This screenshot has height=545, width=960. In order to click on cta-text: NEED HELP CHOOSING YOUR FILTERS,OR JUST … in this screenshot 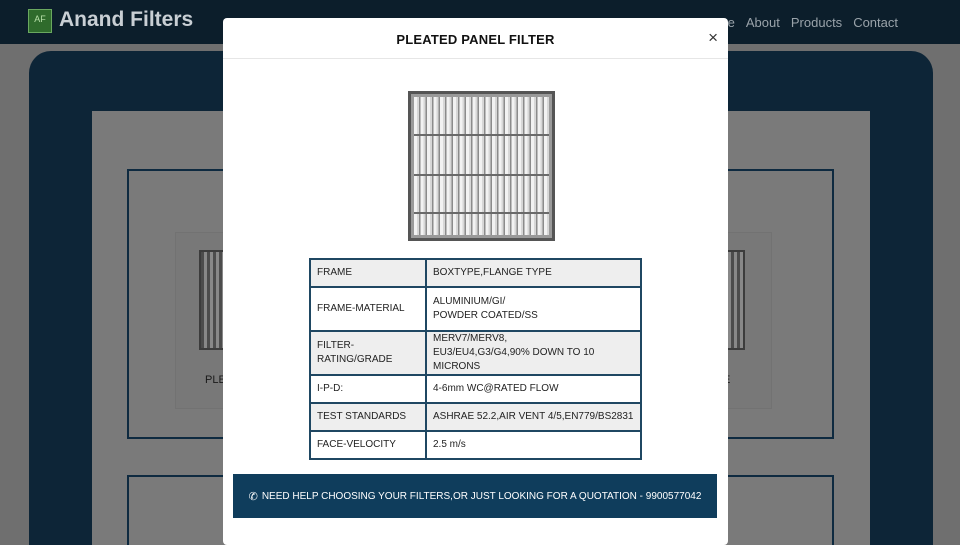, I will do `click(481, 496)`.